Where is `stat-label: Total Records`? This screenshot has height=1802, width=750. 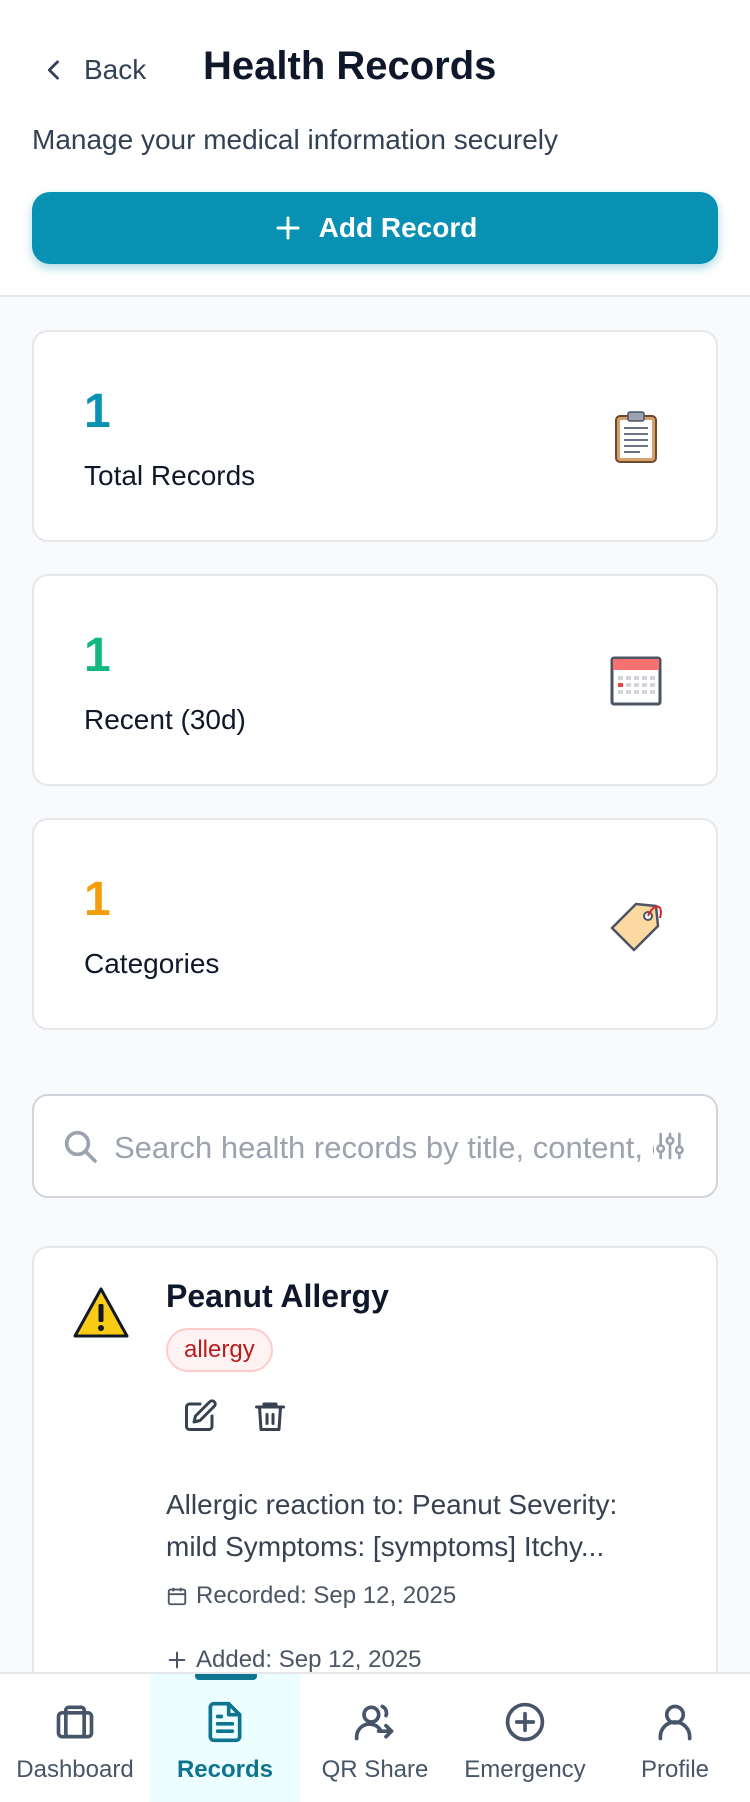
stat-label: Total Records is located at coordinates (170, 475).